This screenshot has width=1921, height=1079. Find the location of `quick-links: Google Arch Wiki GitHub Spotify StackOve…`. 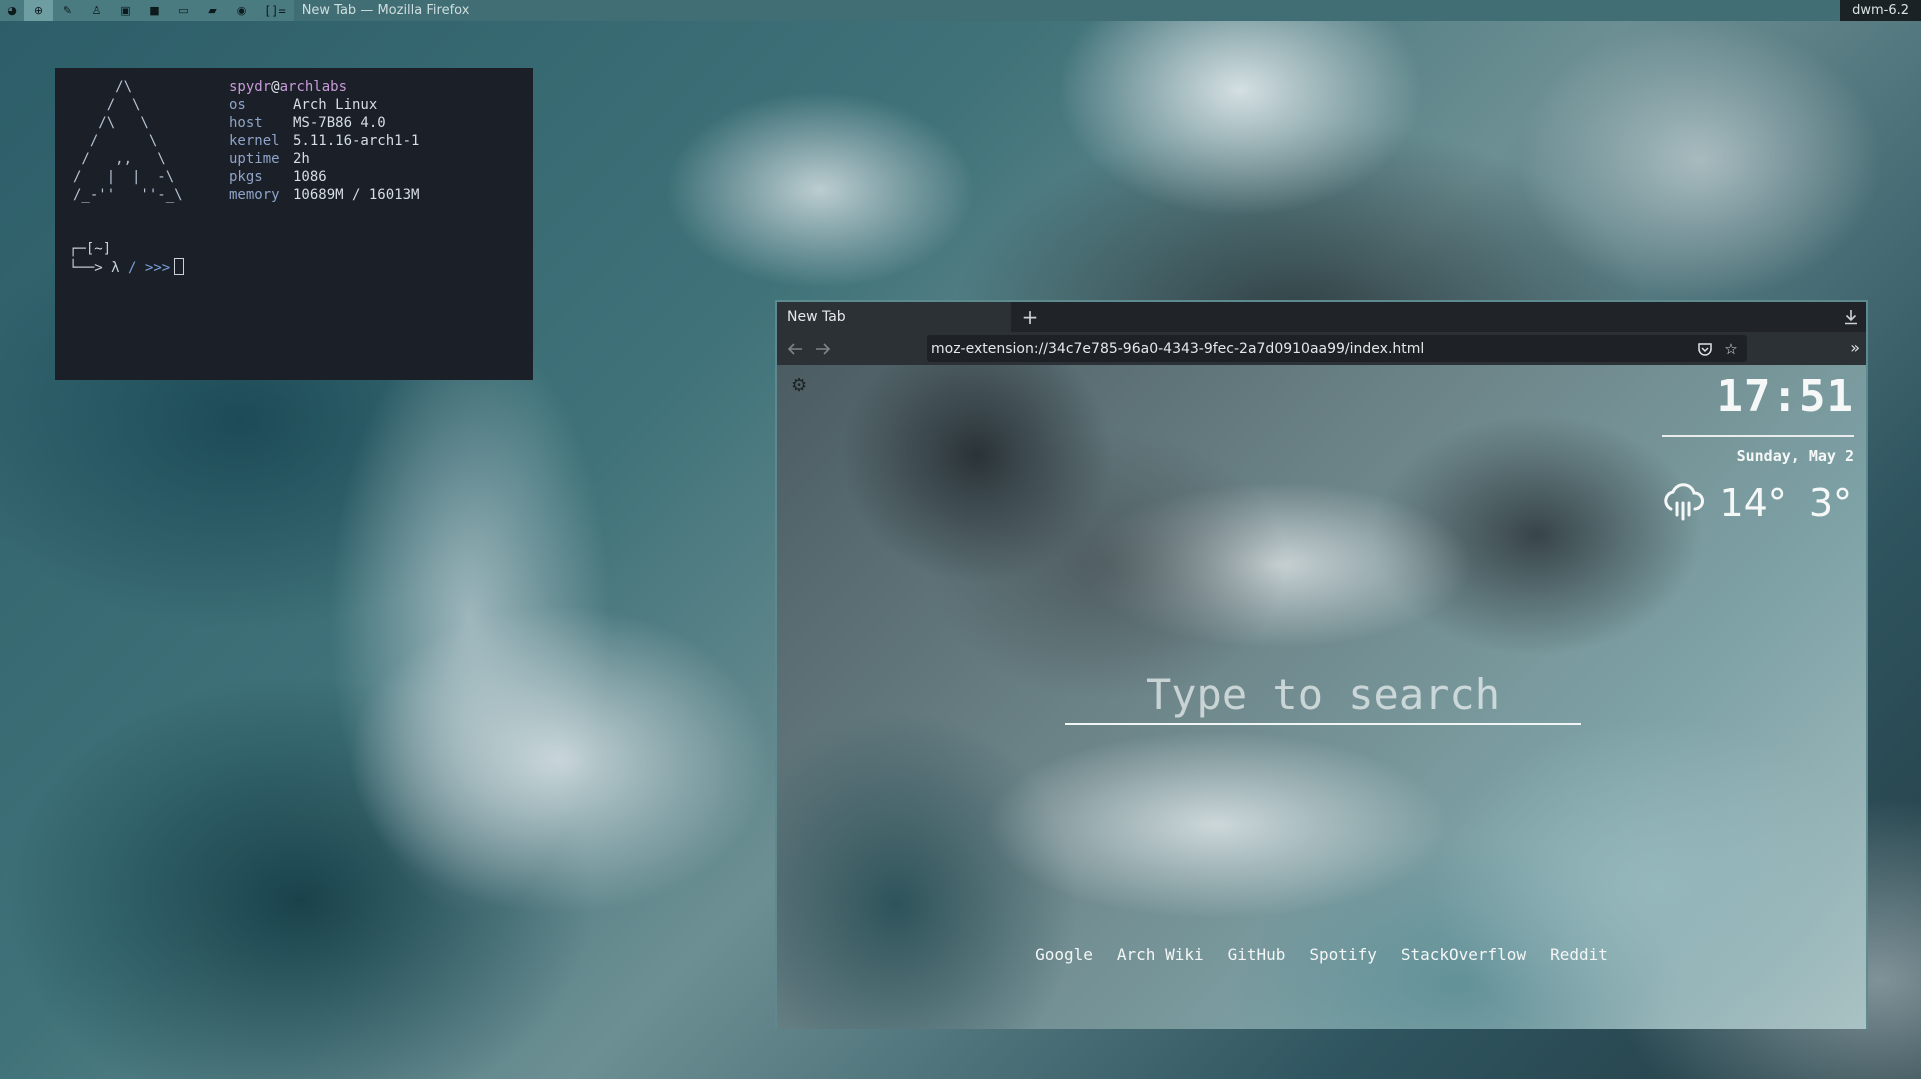

quick-links: Google Arch Wiki GitHub Spotify StackOve… is located at coordinates (1321, 954).